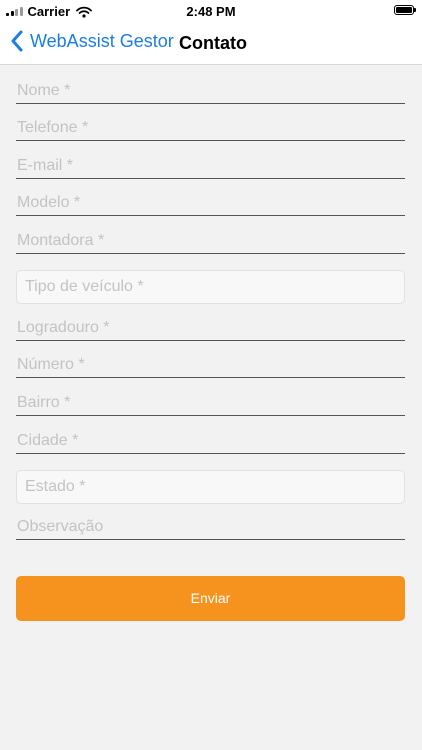  I want to click on vehicle-type-select: Tipo de veículo *, so click(210, 287).